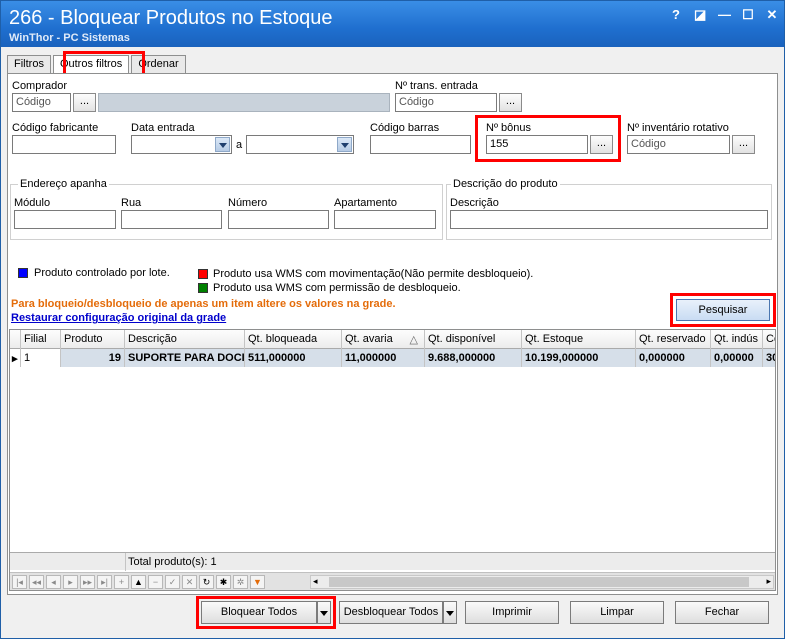  What do you see at coordinates (315, 581) in the screenshot?
I see `scroll-left-icon: ◂` at bounding box center [315, 581].